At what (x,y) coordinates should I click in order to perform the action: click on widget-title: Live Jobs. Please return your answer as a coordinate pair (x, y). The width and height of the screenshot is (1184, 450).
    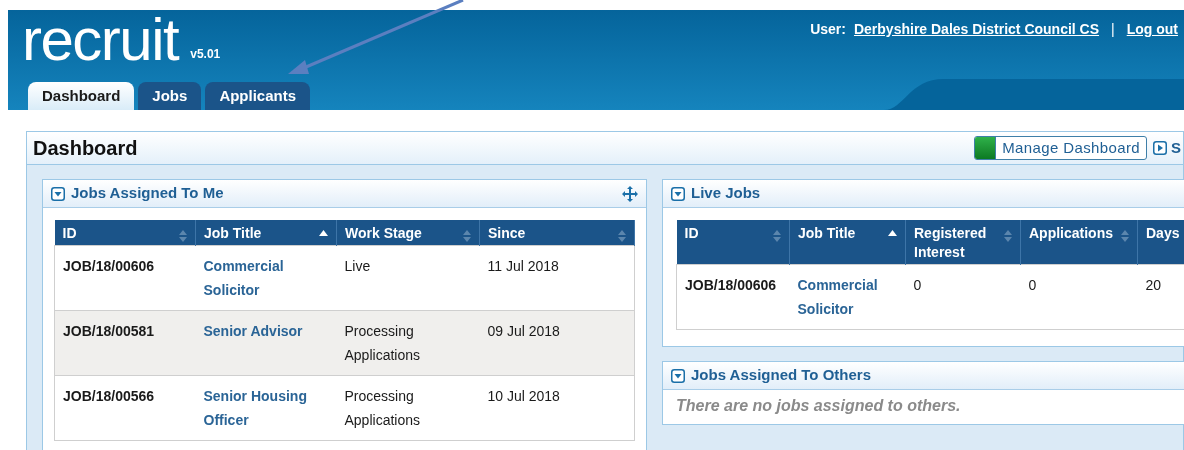
    Looking at the image, I should click on (726, 193).